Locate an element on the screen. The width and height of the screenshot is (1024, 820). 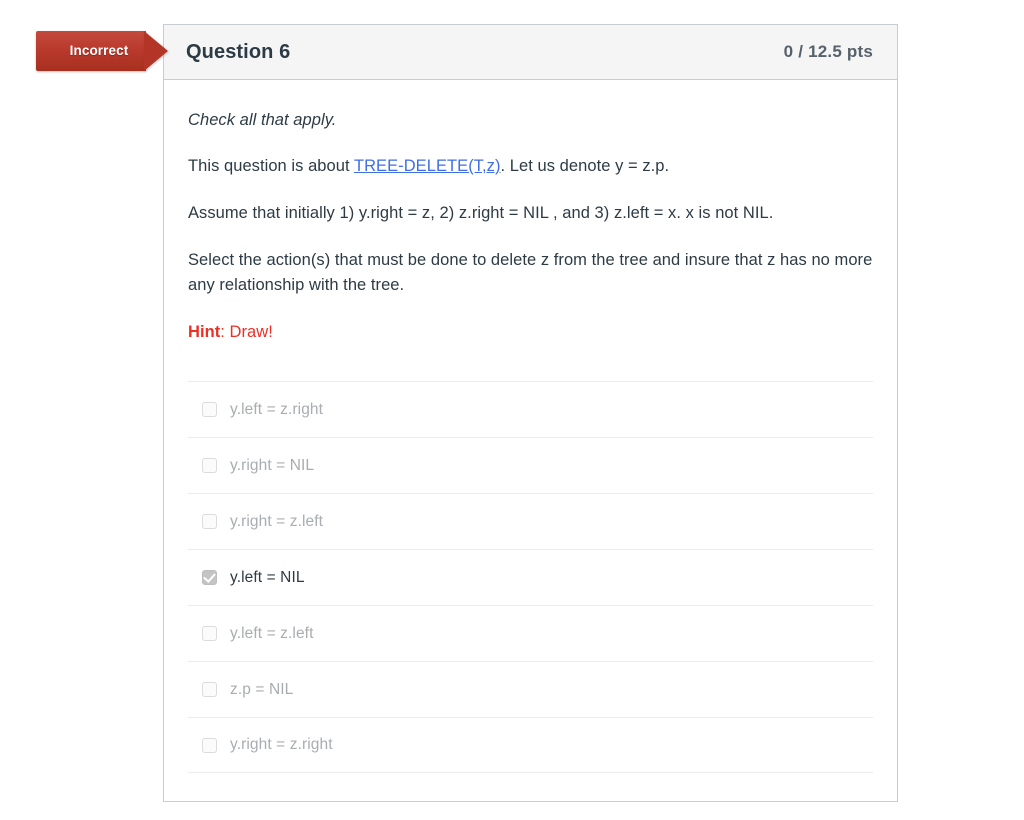
answer-option-label: y.right = z.right is located at coordinates (281, 745).